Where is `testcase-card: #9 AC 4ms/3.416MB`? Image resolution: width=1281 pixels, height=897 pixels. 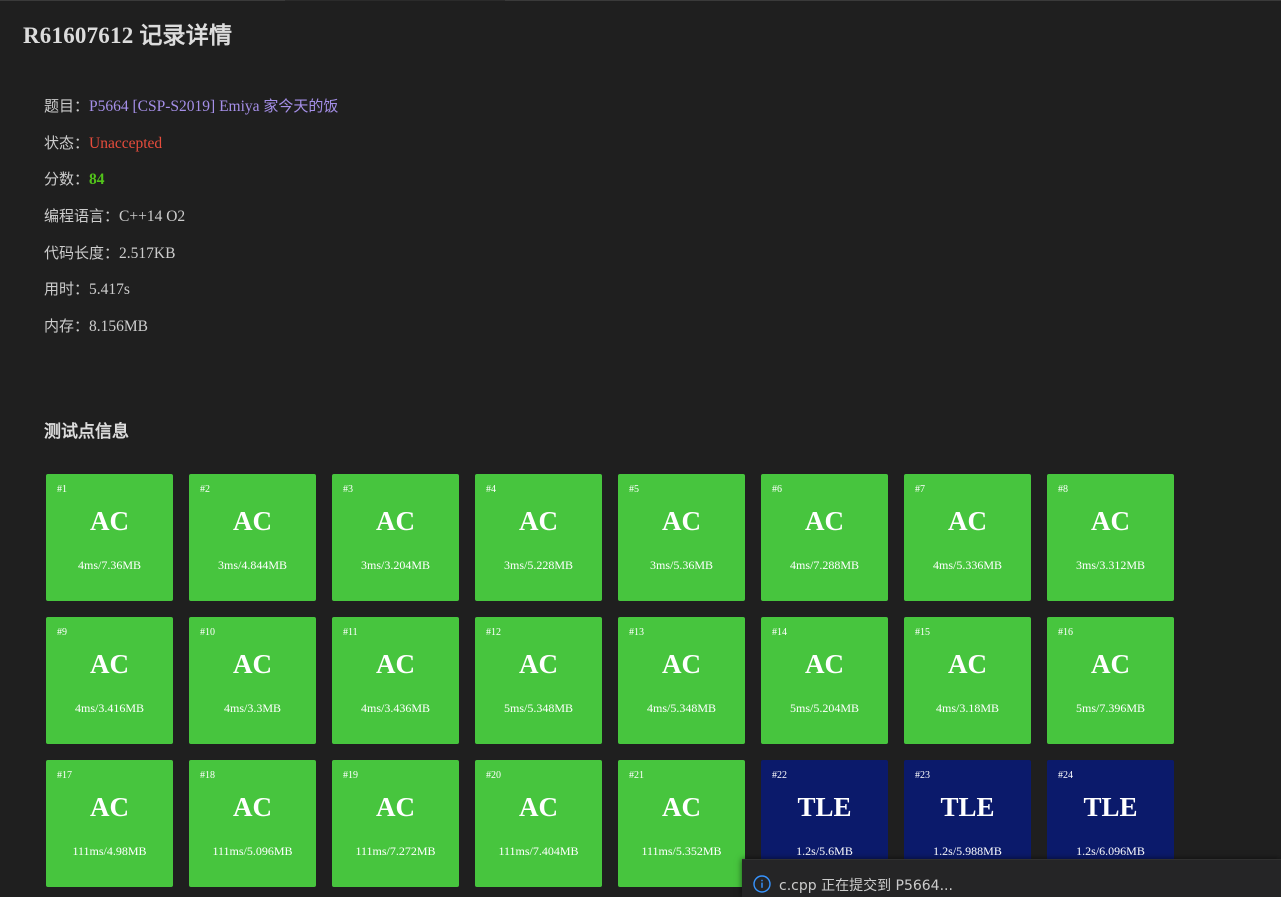
testcase-card: #9 AC 4ms/3.416MB is located at coordinates (109, 680).